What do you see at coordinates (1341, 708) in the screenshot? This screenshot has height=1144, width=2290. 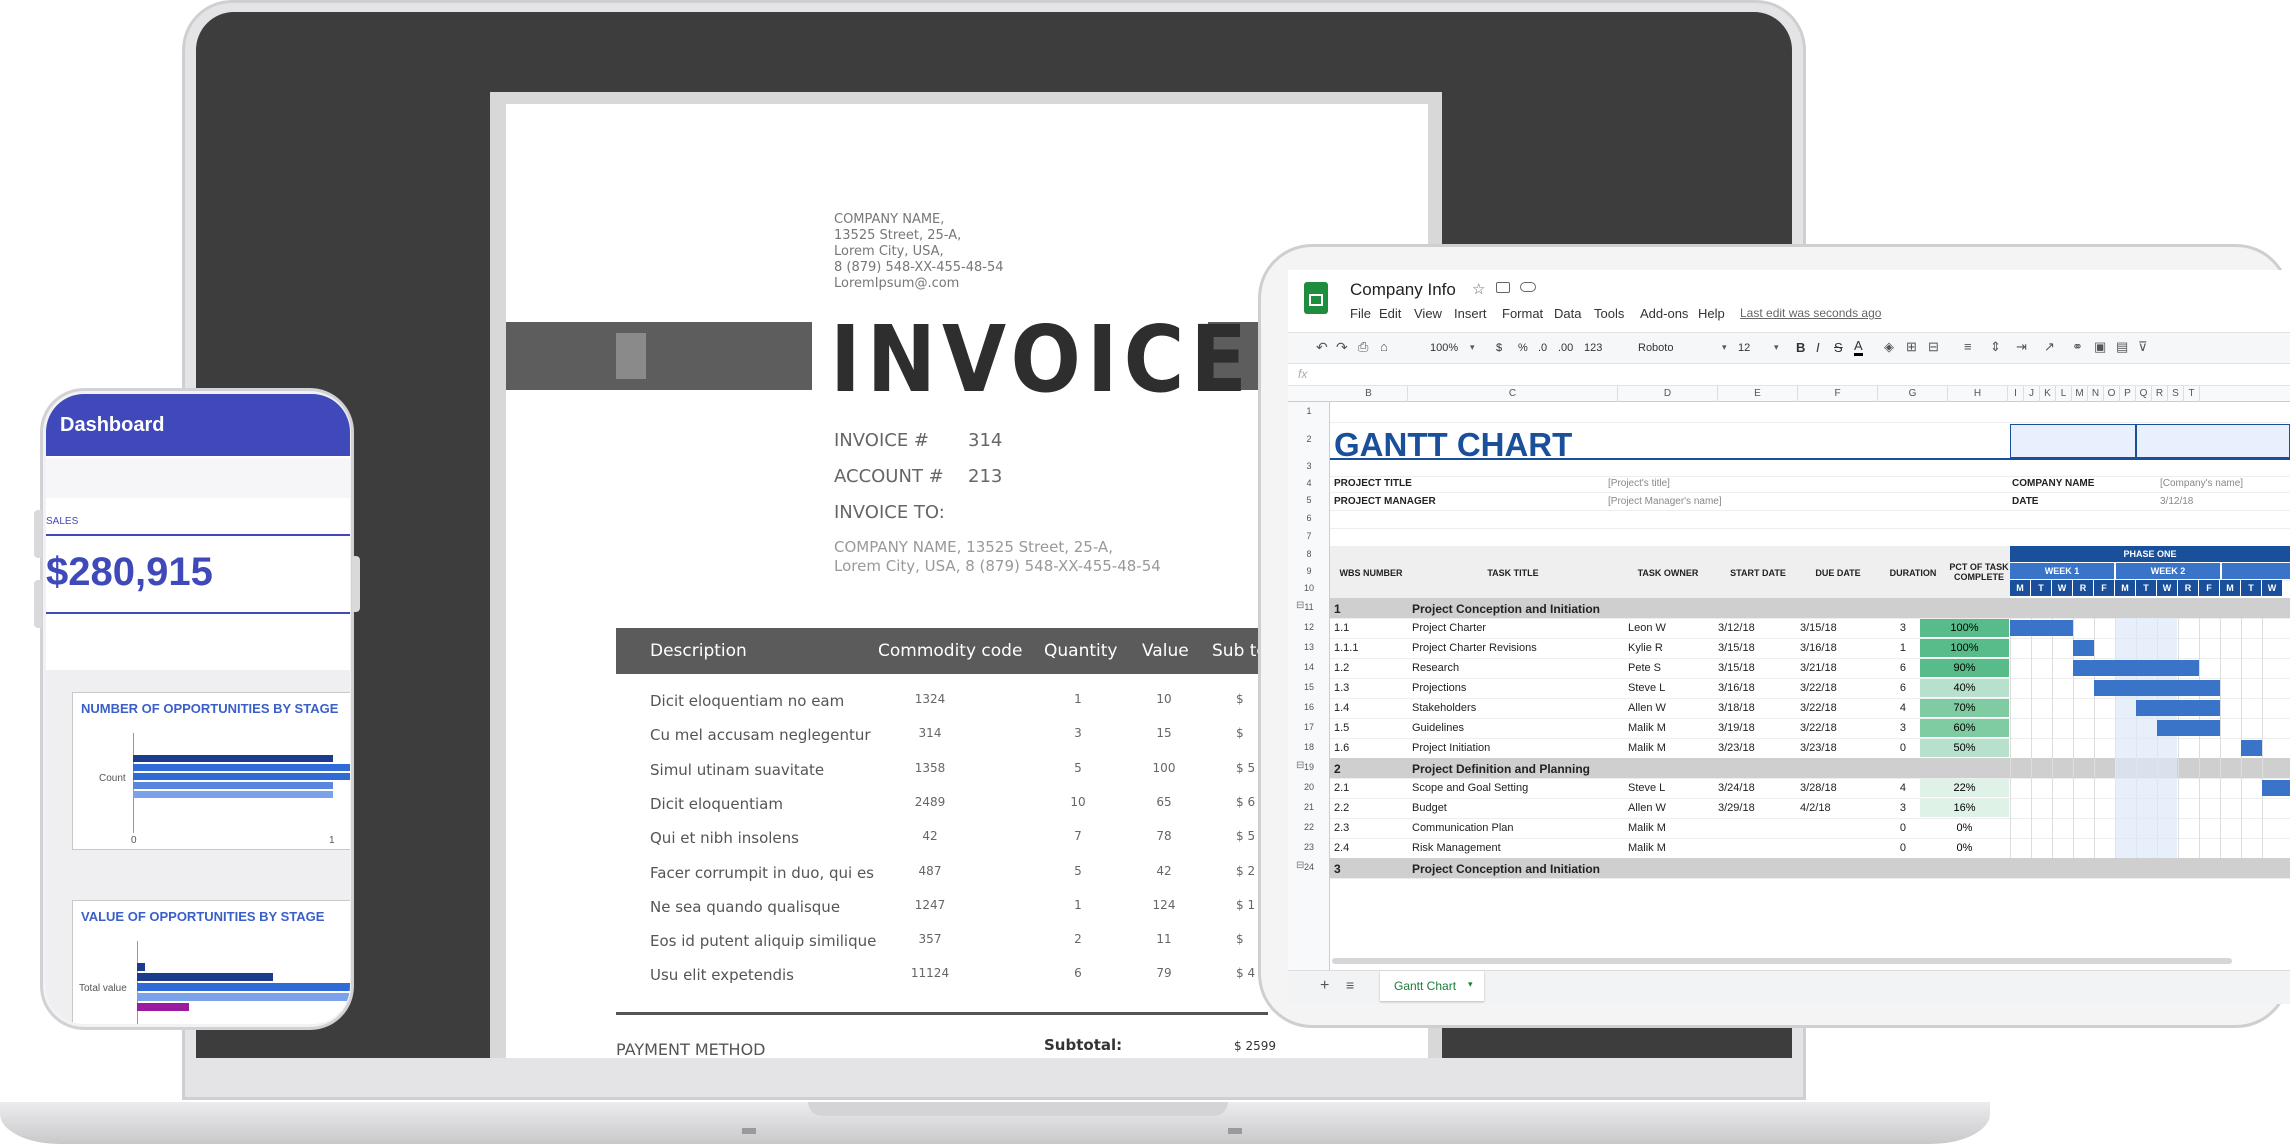 I see `task-wbs: 1.4` at bounding box center [1341, 708].